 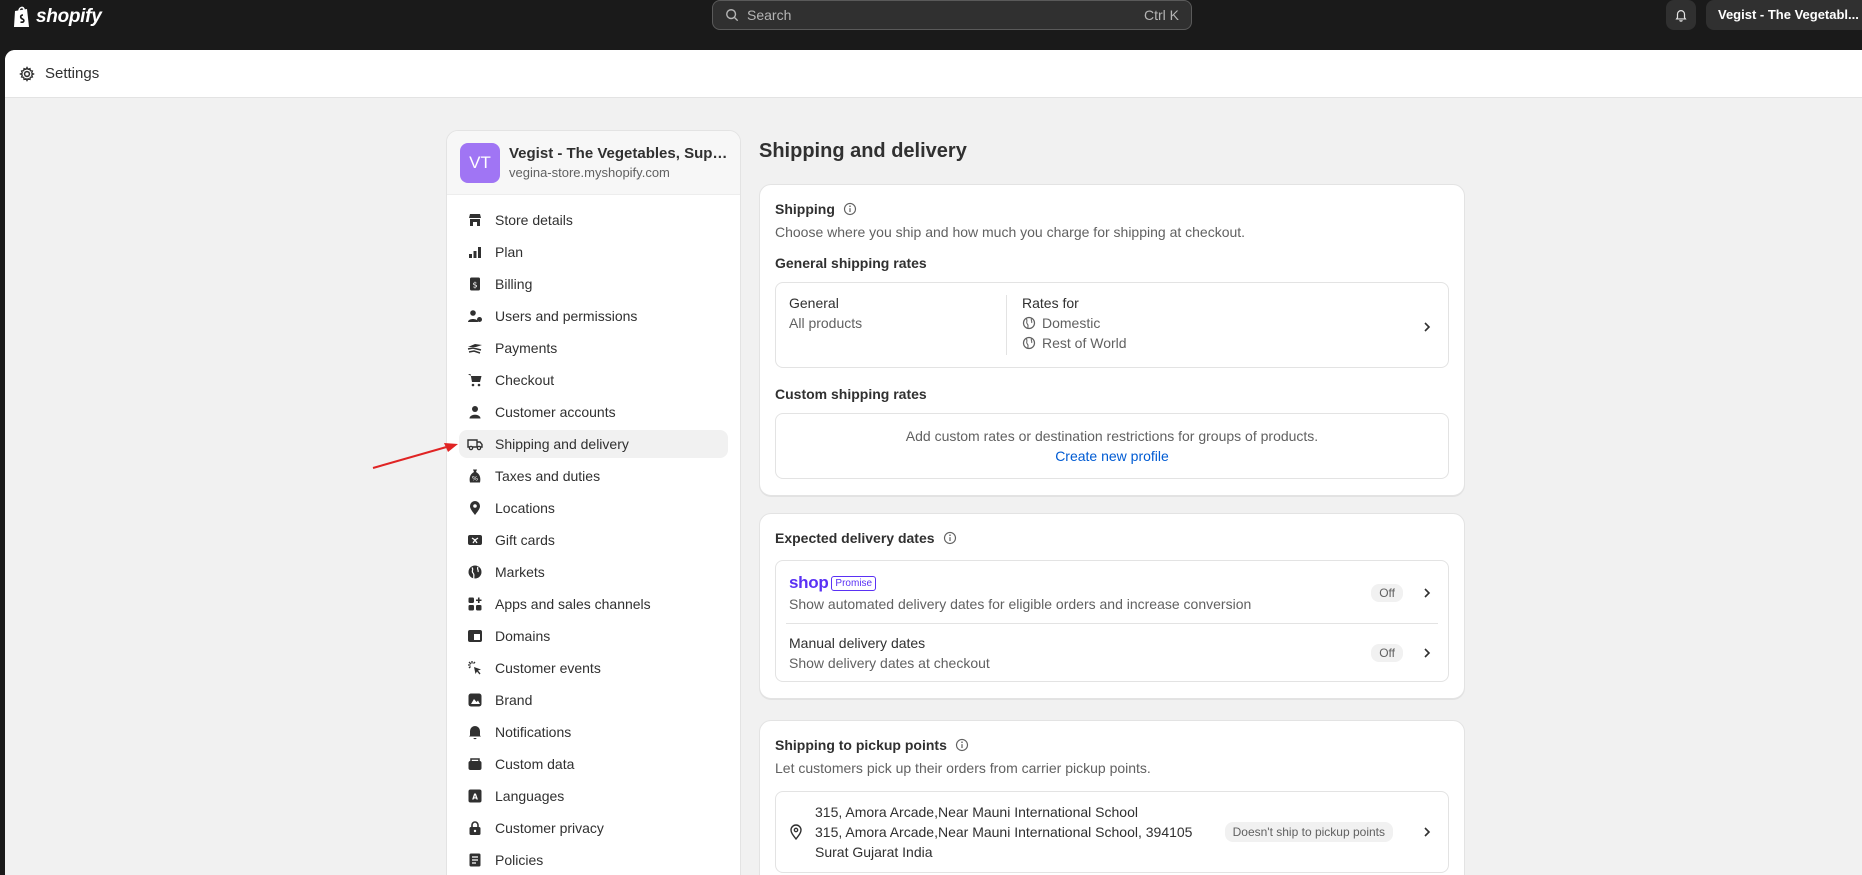 What do you see at coordinates (475, 636) in the screenshot?
I see `domain-icon` at bounding box center [475, 636].